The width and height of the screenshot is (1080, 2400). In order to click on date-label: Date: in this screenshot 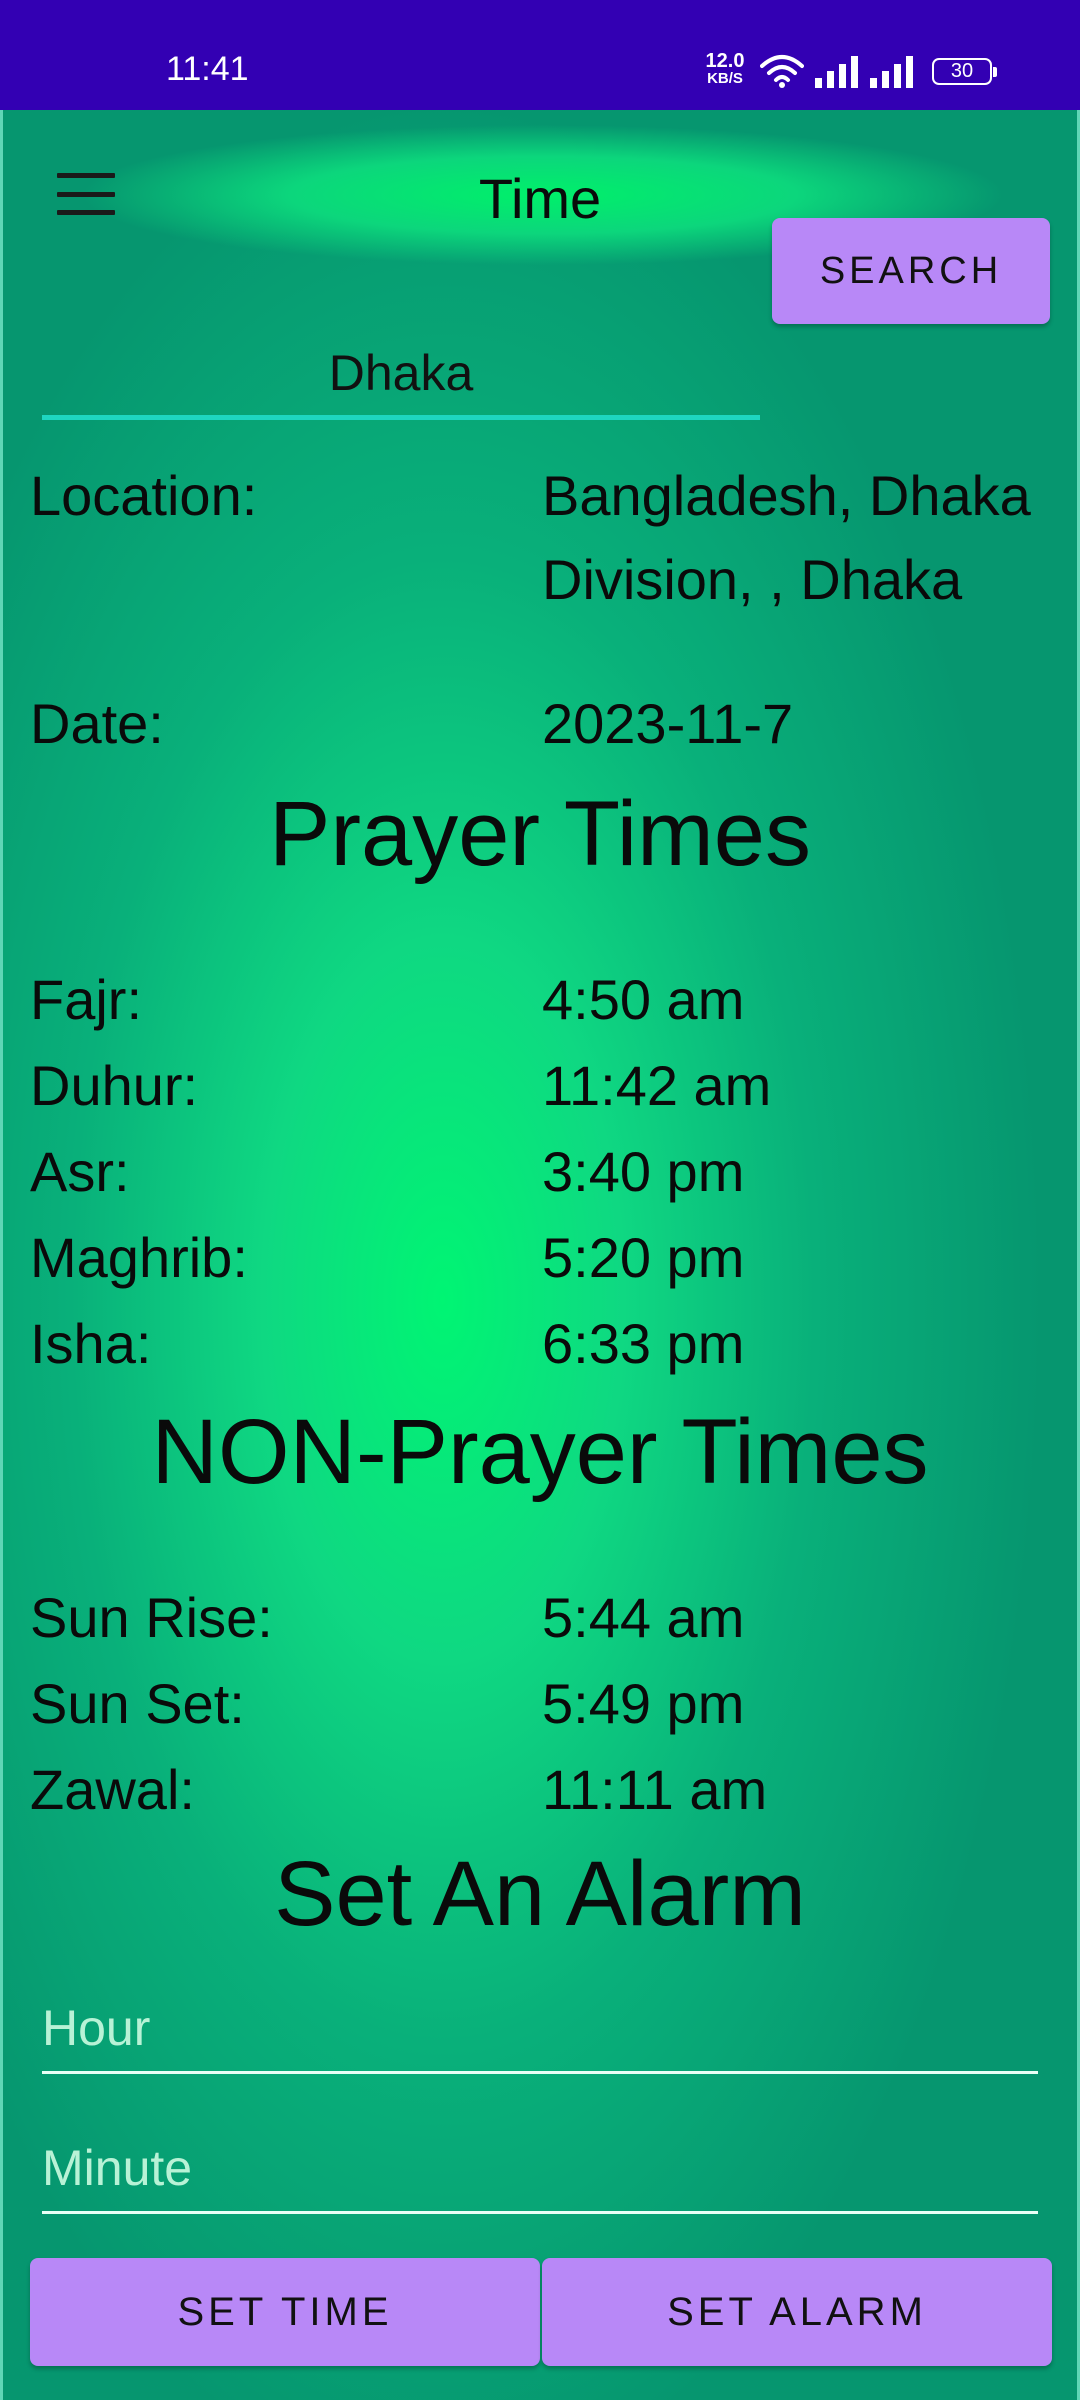, I will do `click(97, 723)`.